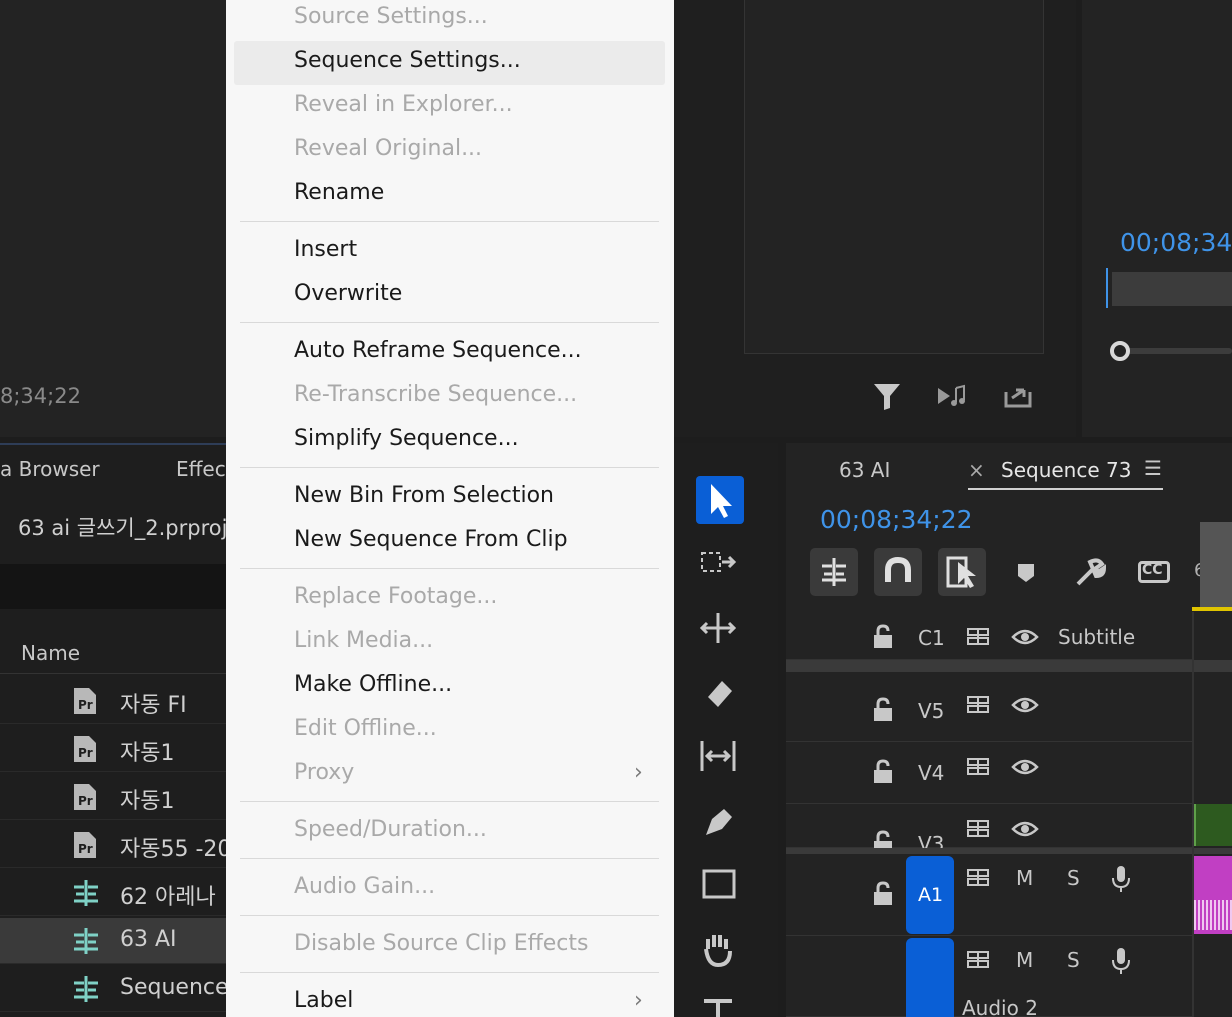 The width and height of the screenshot is (1232, 1017). I want to click on snap-button, so click(898, 572).